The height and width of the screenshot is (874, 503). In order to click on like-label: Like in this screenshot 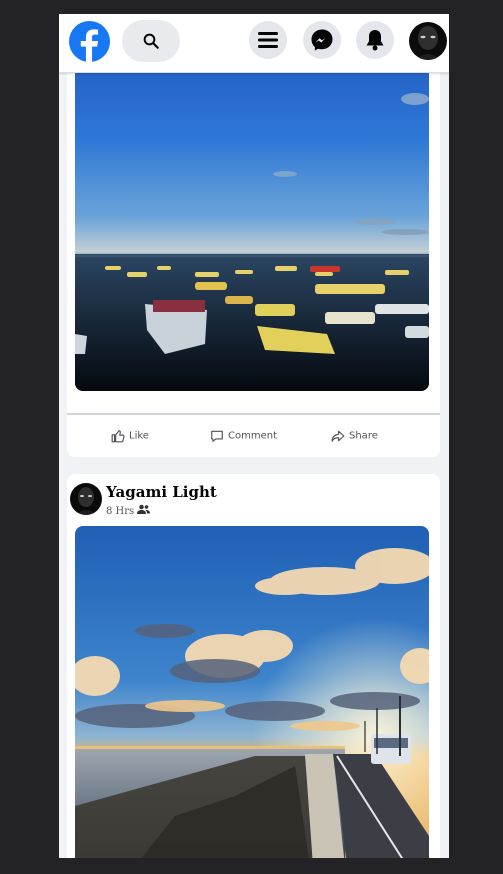, I will do `click(139, 436)`.